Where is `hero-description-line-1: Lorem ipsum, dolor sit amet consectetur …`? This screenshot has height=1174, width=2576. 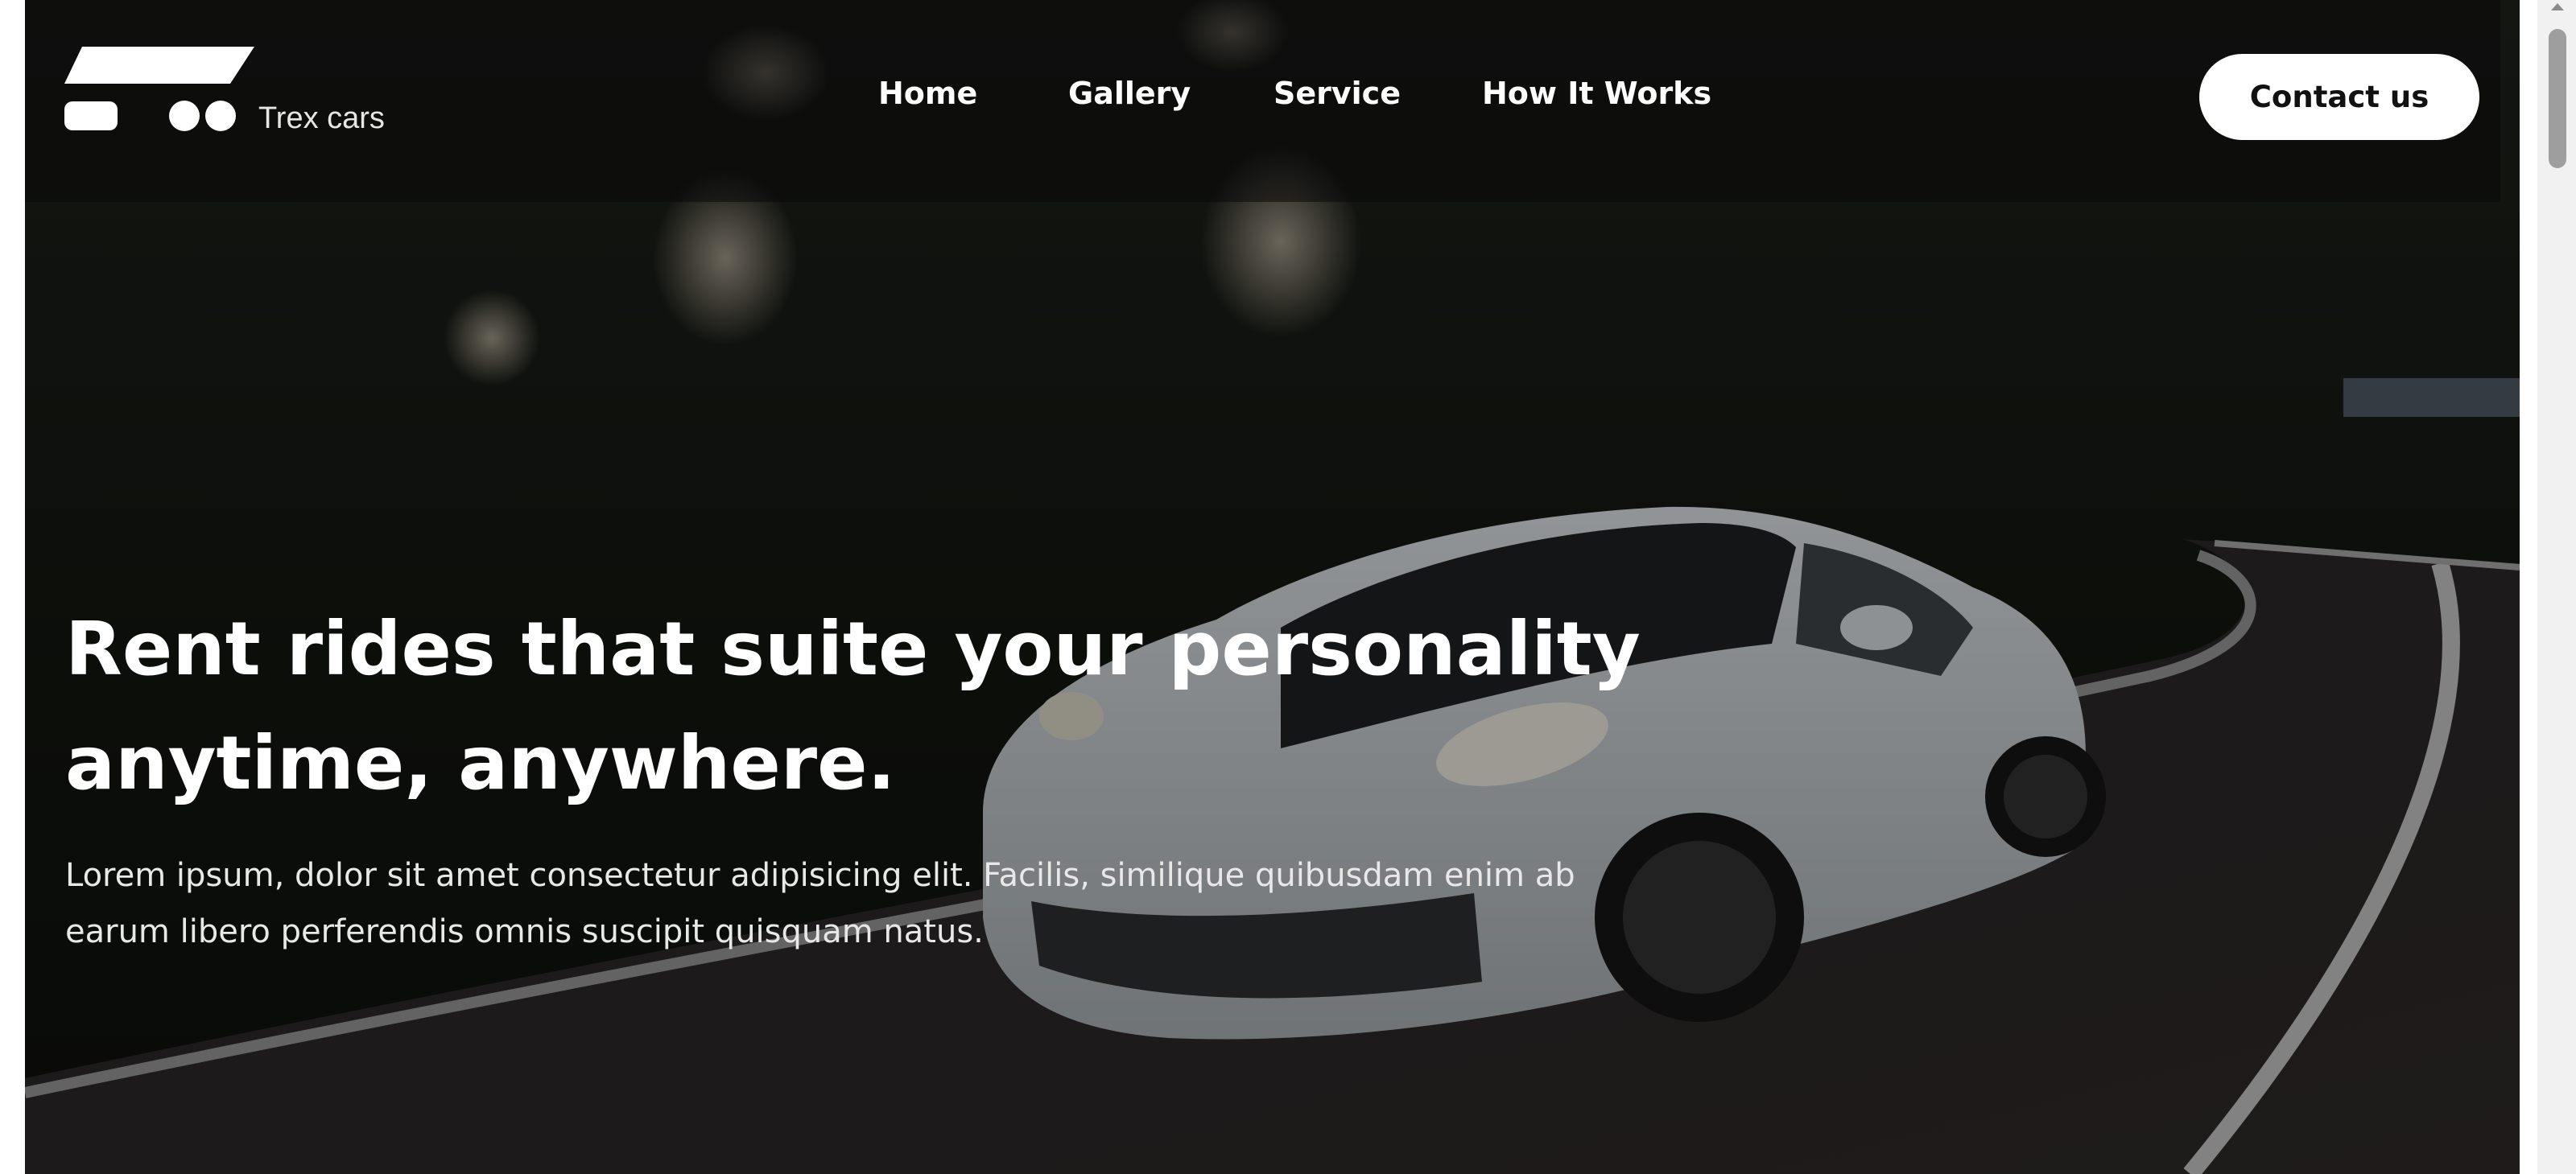
hero-description-line-1: Lorem ipsum, dolor sit amet consectetur … is located at coordinates (820, 876).